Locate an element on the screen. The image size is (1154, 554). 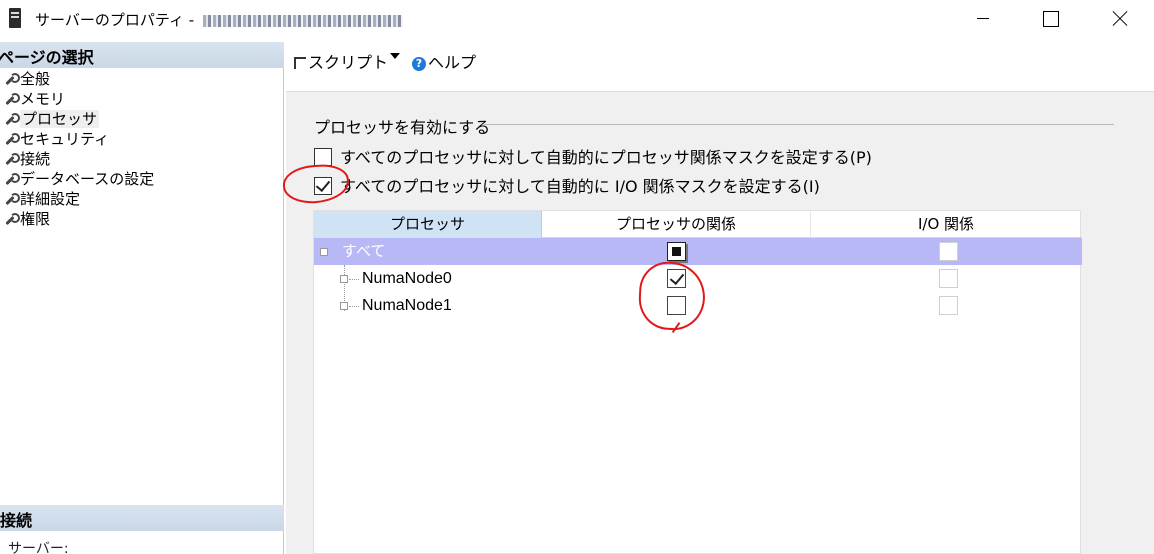
auto-io-affinity-checkbox is located at coordinates (323, 186).